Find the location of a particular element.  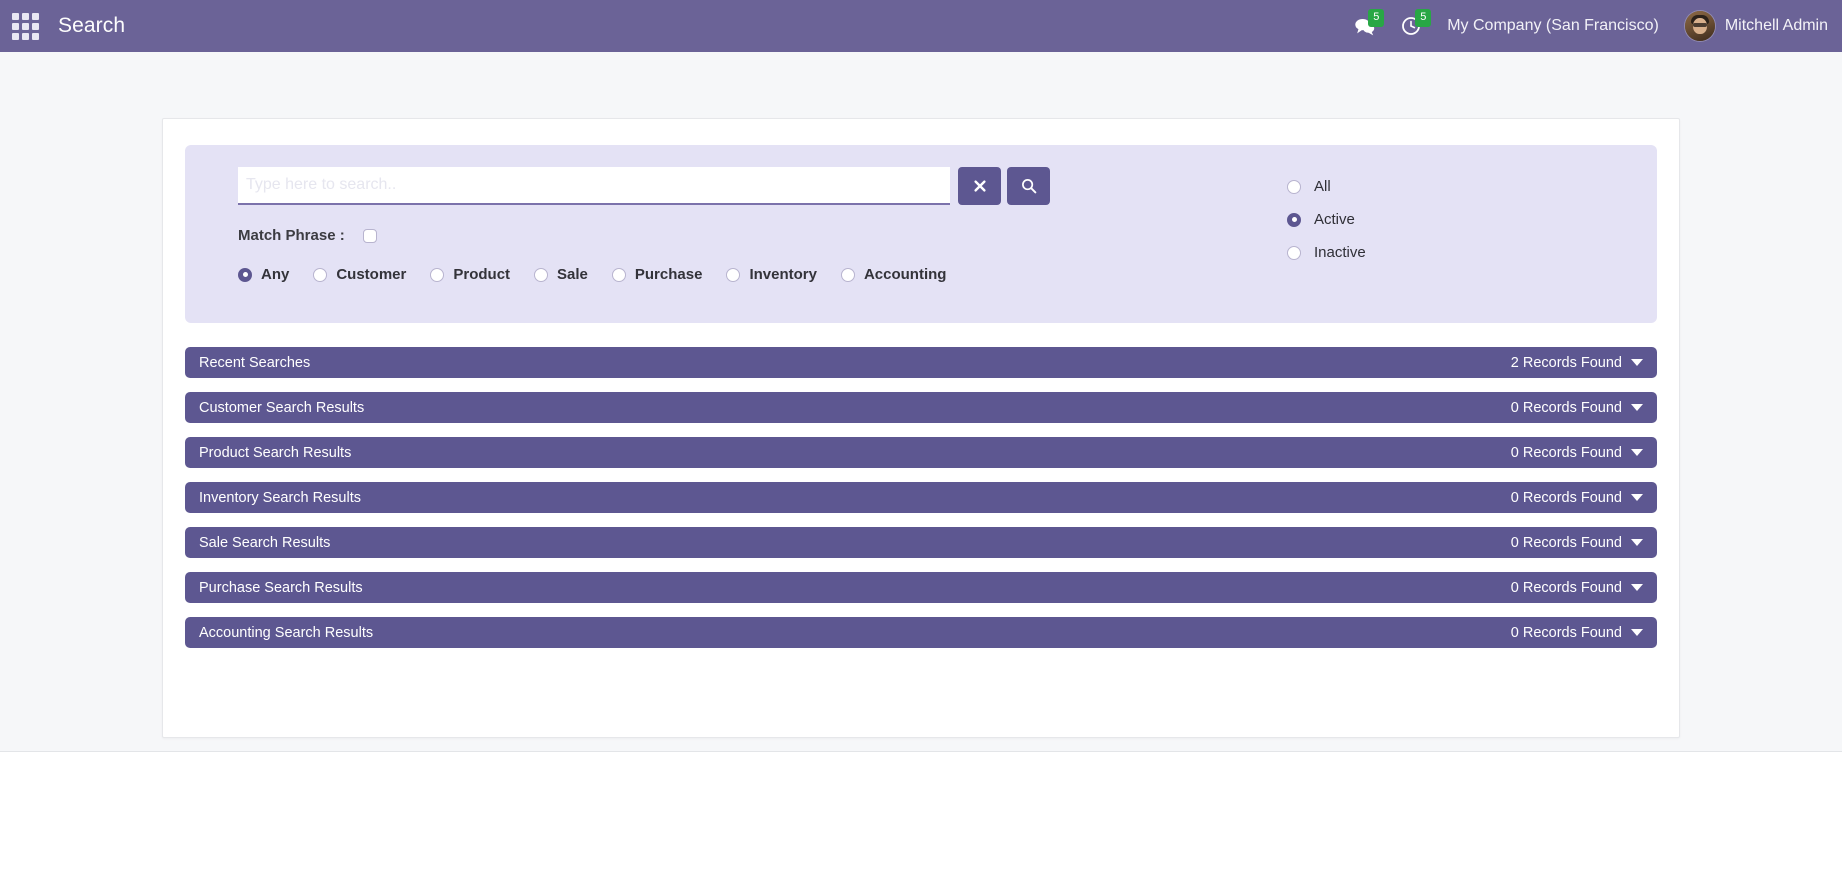

close-x-icon is located at coordinates (980, 186).